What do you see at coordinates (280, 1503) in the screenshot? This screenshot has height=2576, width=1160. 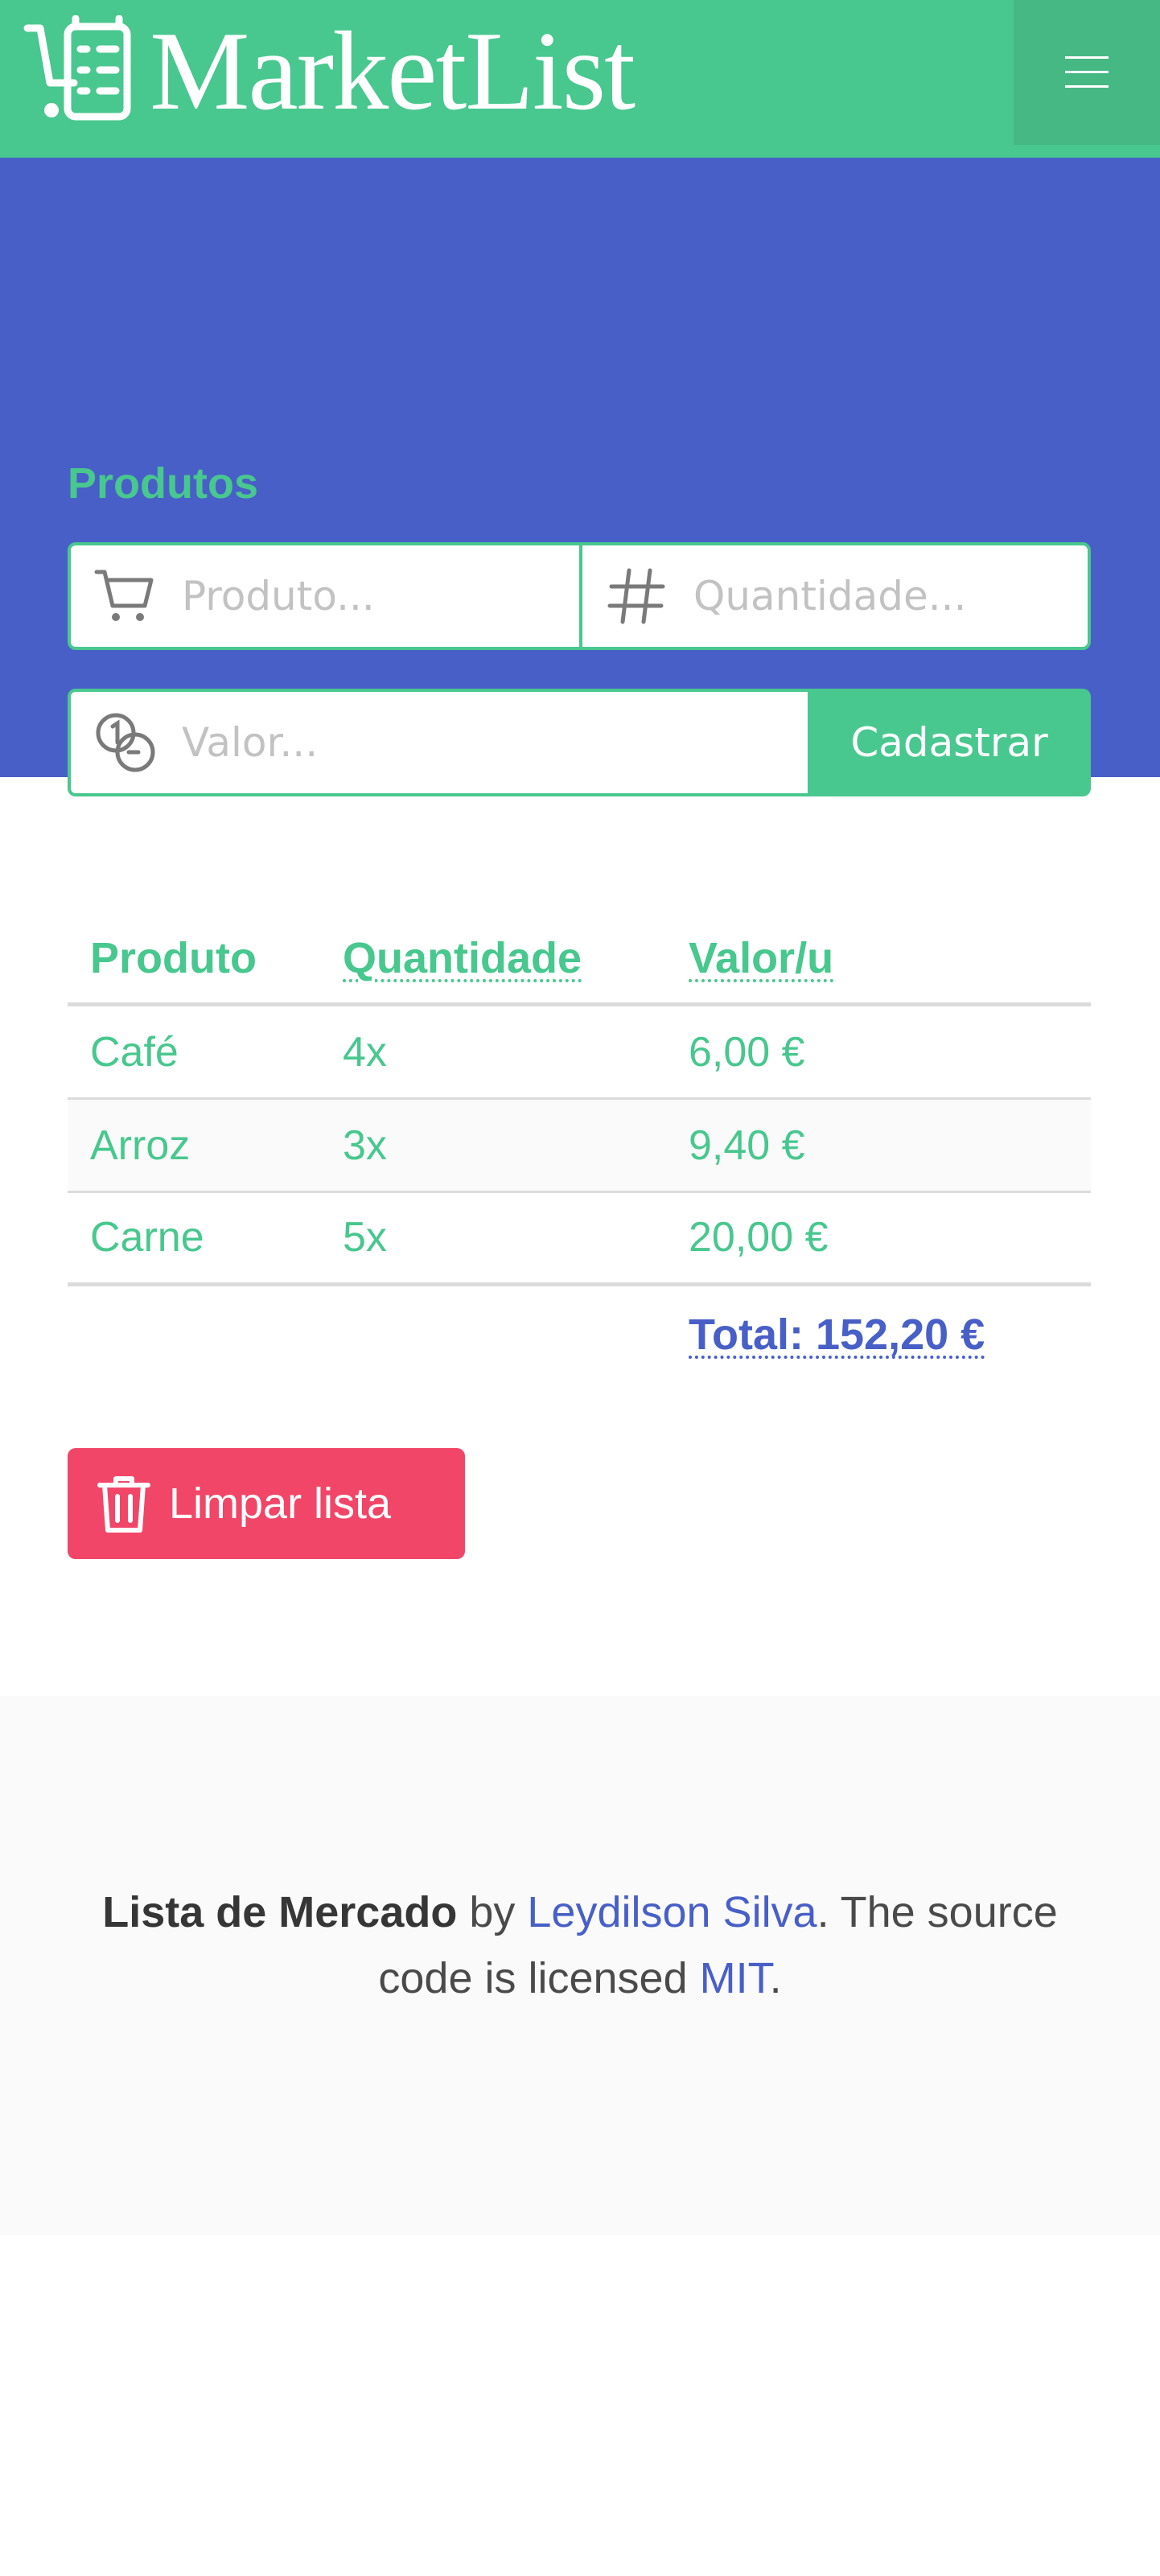 I see `limpar-lista-label: Limpar lista` at bounding box center [280, 1503].